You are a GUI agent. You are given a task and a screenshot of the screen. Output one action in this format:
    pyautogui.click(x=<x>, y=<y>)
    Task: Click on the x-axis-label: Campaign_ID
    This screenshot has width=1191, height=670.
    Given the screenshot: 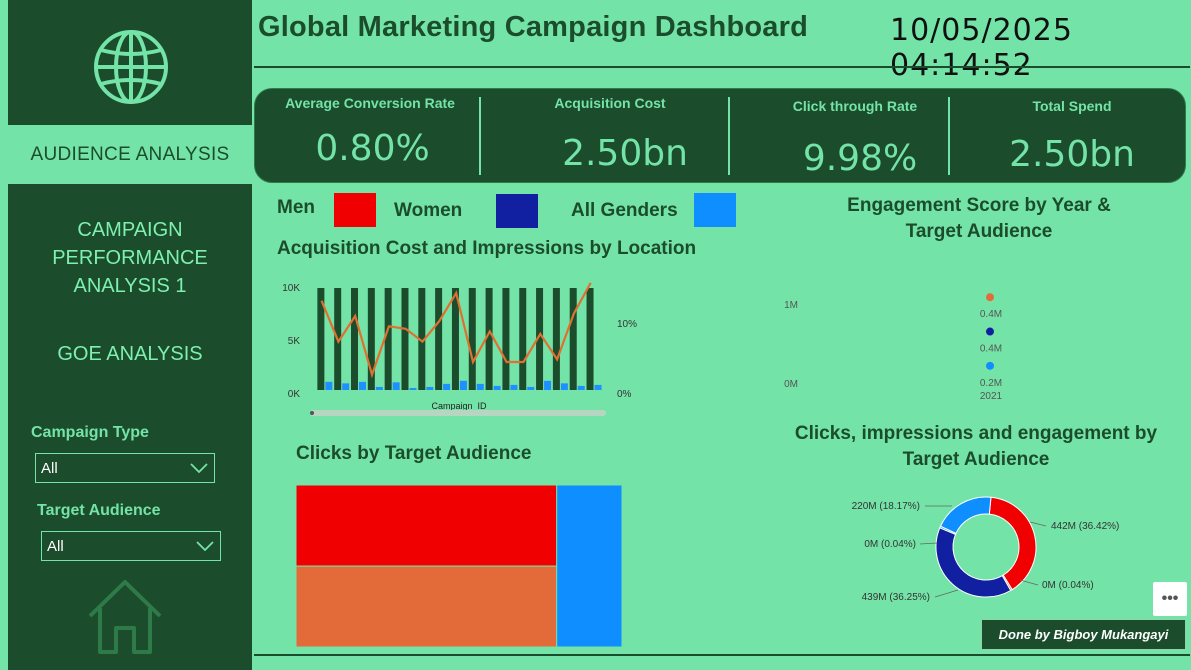 What is the action you would take?
    pyautogui.click(x=459, y=406)
    